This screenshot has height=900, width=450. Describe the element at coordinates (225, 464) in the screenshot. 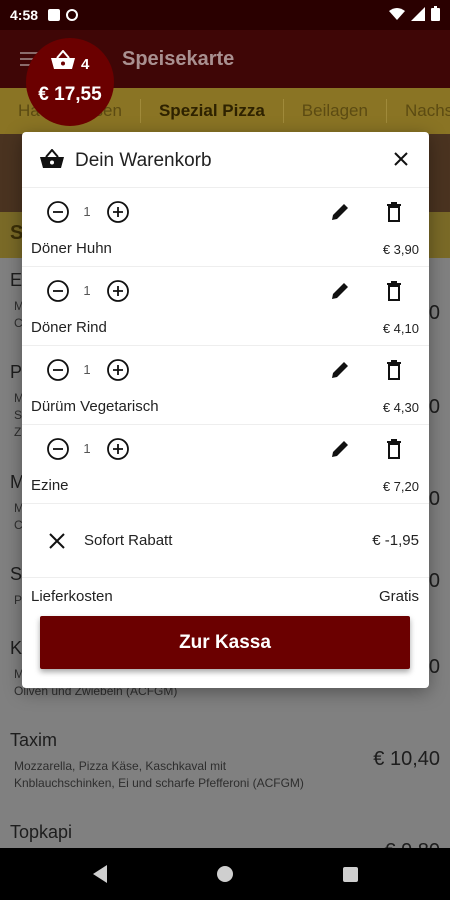

I see `cart-item: 1 Ezine € 7,20` at that location.